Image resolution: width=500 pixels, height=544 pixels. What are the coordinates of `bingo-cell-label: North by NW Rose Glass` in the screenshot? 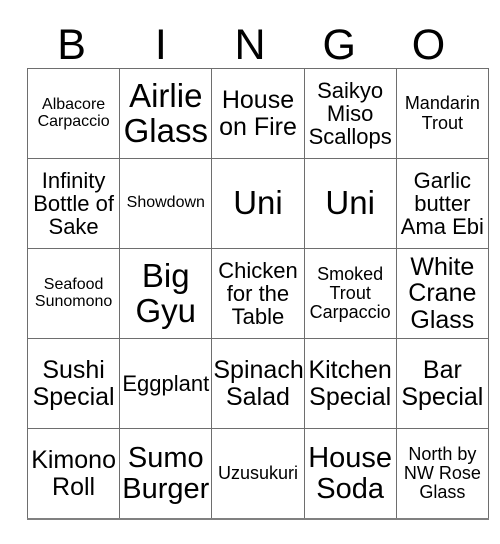 It's located at (442, 473).